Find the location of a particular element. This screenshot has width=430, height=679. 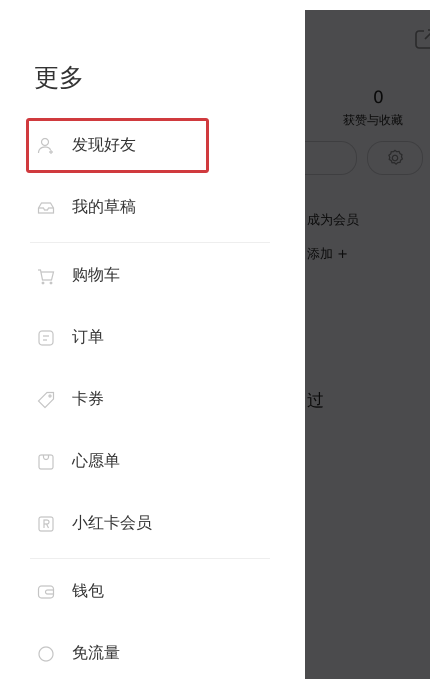

share-icon is located at coordinates (422, 39).